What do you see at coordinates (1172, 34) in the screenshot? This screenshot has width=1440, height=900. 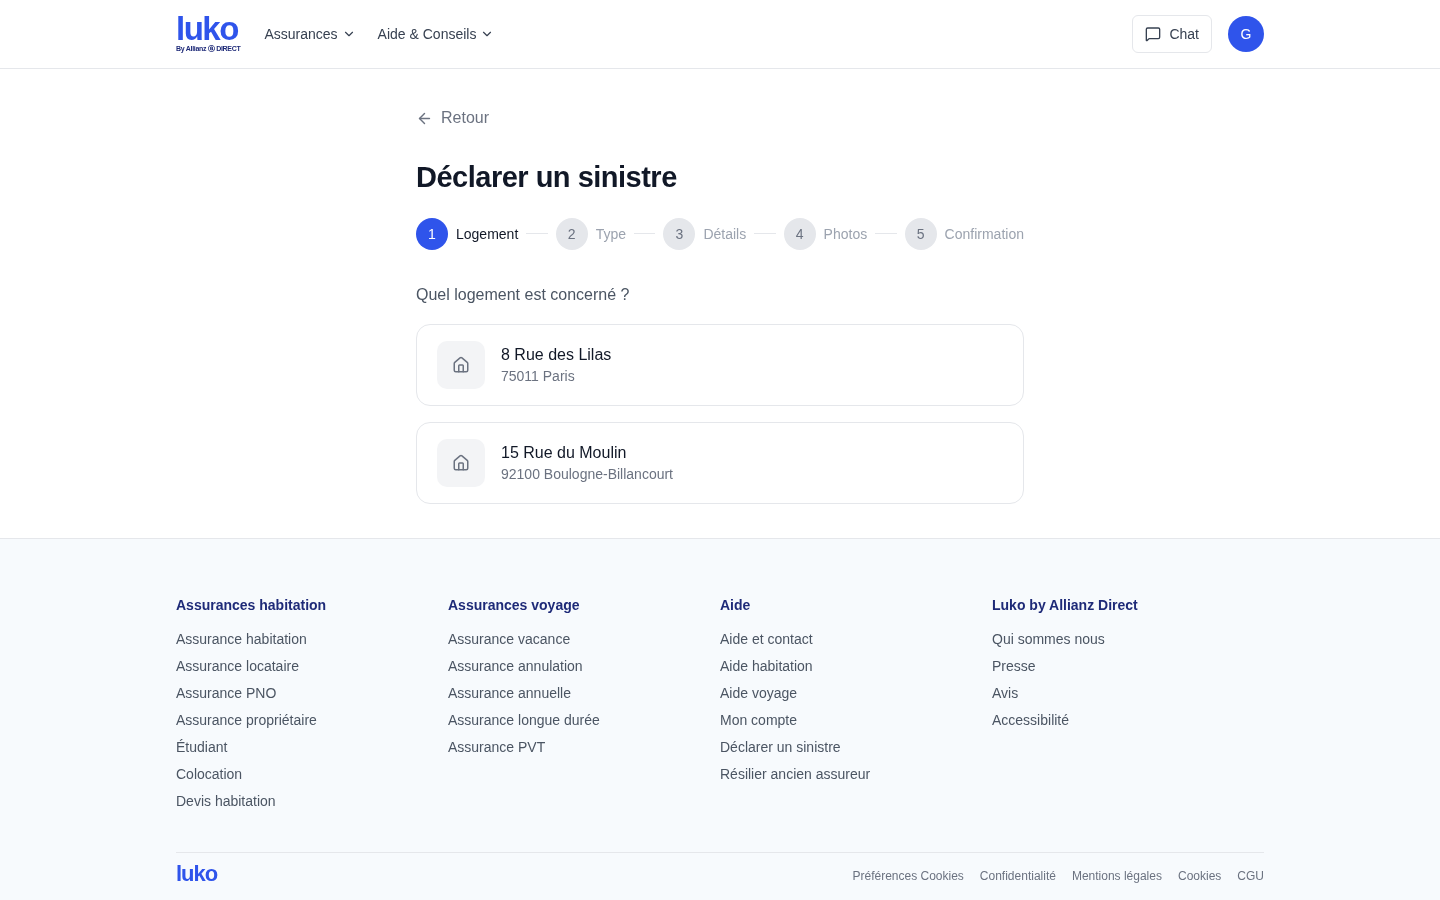 I see `chat-button: Chat` at bounding box center [1172, 34].